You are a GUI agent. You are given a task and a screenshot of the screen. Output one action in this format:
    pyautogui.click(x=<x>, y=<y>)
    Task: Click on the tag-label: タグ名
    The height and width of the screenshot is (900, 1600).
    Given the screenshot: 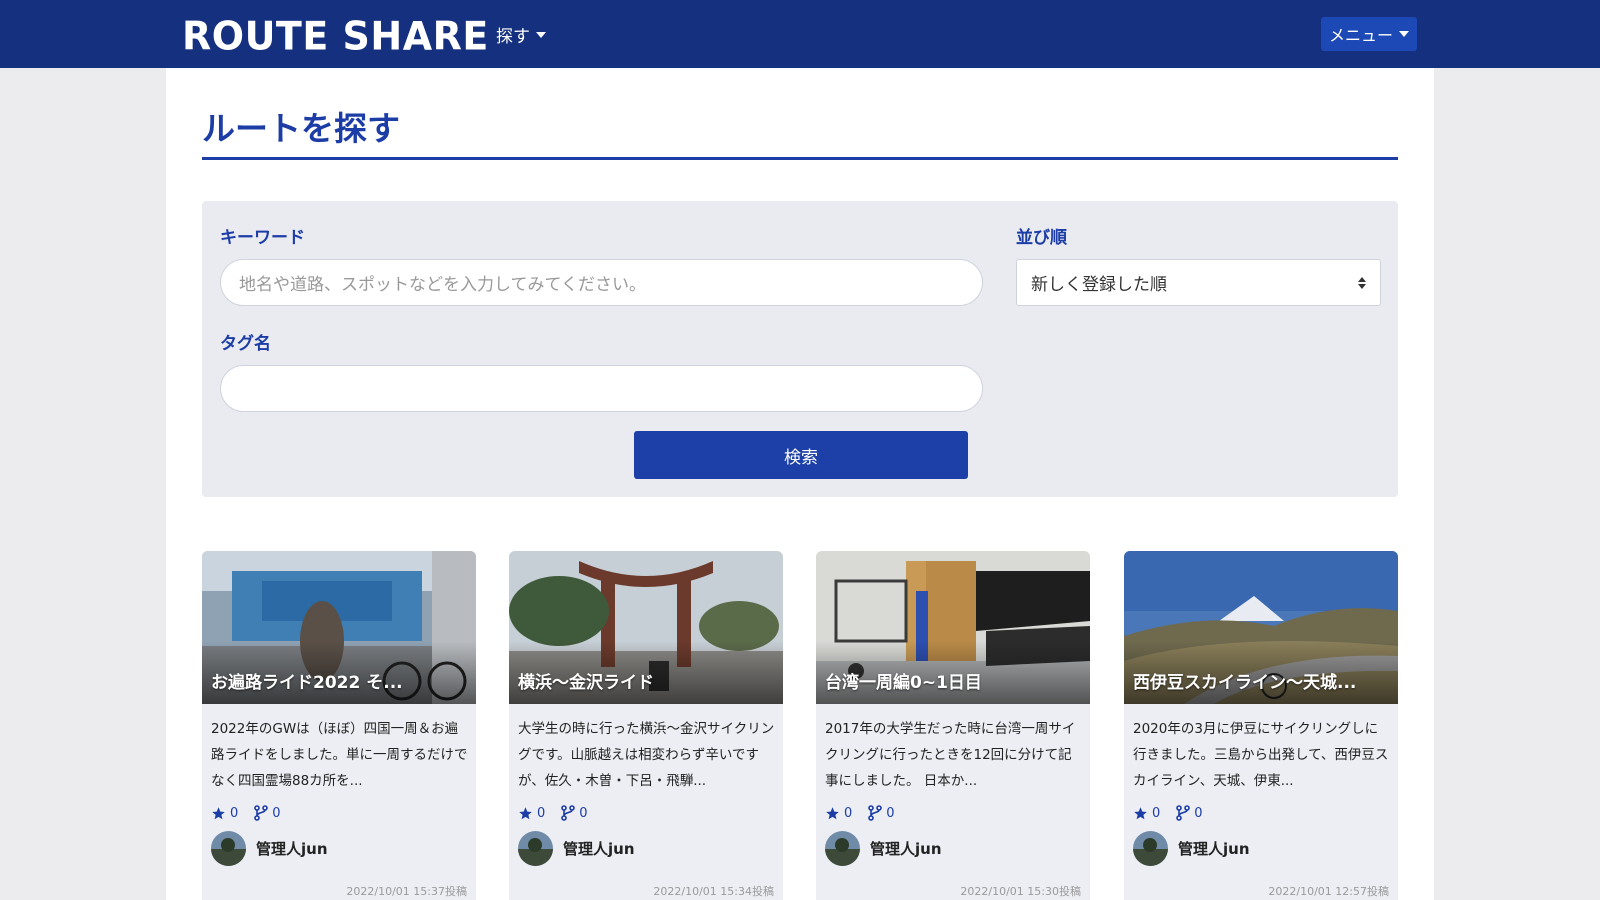 What is the action you would take?
    pyautogui.click(x=245, y=344)
    